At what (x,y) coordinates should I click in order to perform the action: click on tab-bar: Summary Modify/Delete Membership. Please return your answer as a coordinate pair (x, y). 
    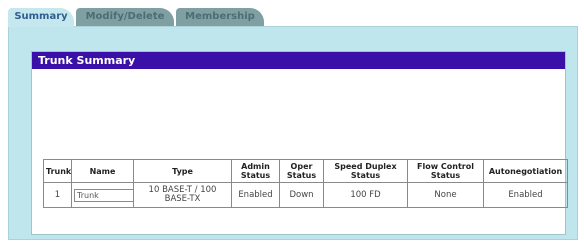
    Looking at the image, I should click on (294, 17).